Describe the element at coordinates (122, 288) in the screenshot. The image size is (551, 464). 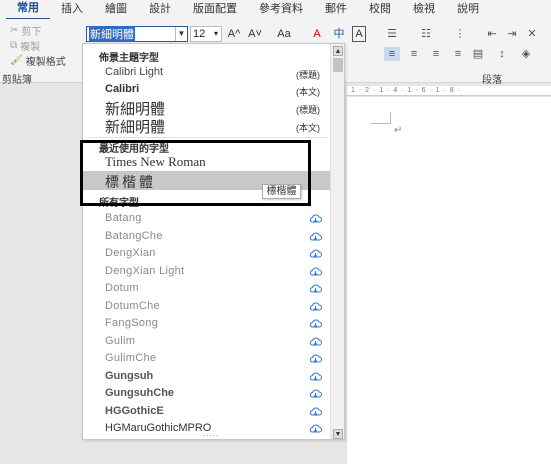
I see `font-option-dotum: Dotum` at that location.